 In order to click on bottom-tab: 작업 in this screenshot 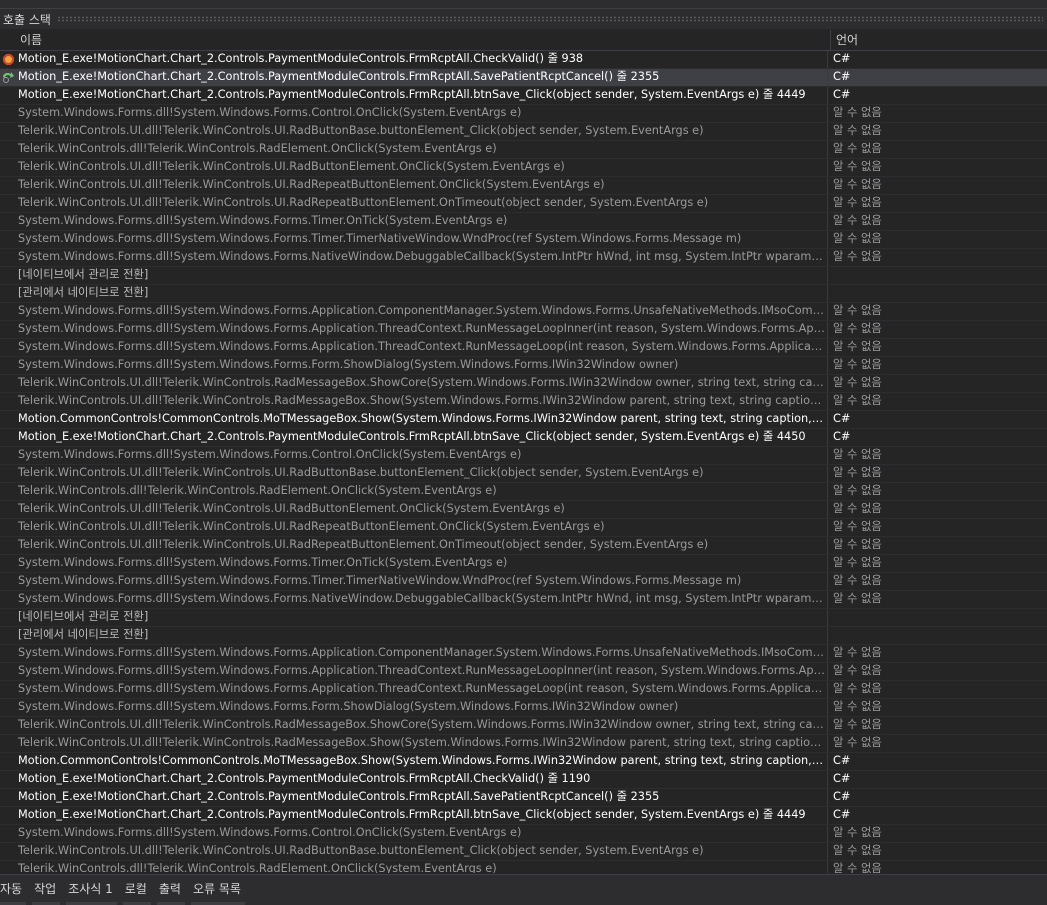, I will do `click(45, 890)`.